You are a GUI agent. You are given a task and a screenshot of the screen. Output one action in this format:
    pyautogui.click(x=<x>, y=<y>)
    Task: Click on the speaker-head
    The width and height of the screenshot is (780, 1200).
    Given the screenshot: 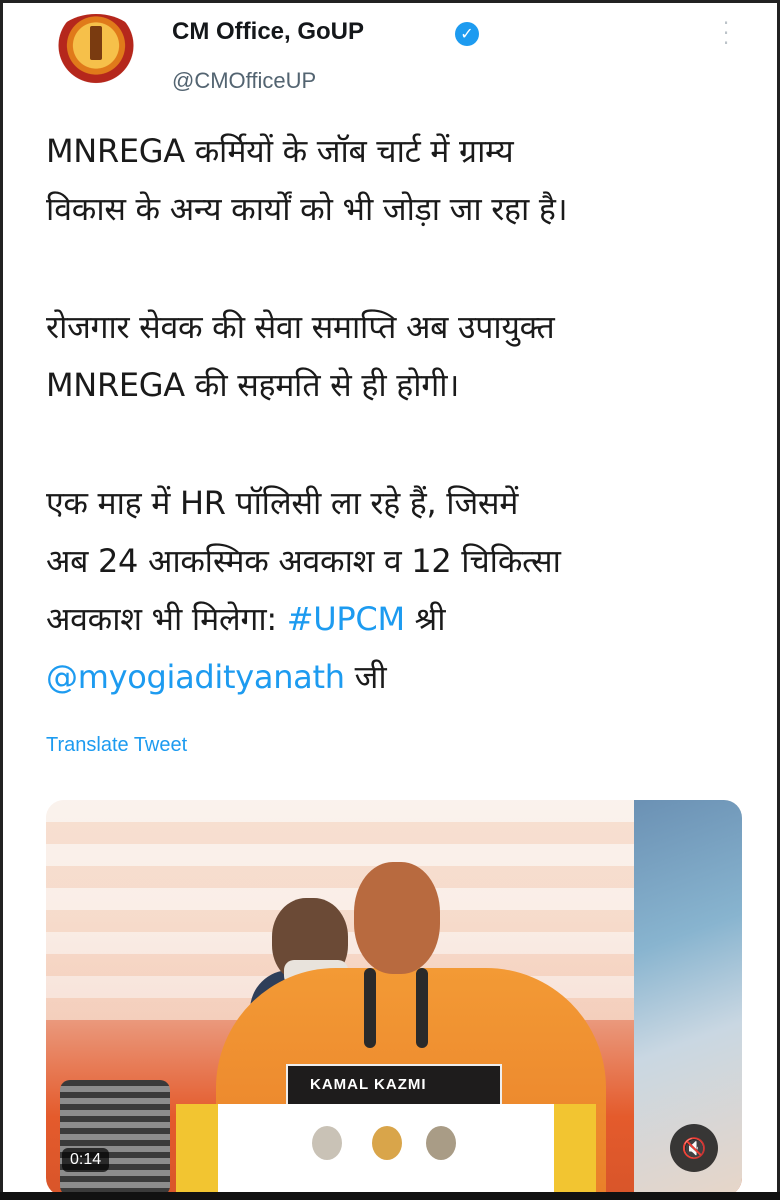 What is the action you would take?
    pyautogui.click(x=397, y=918)
    